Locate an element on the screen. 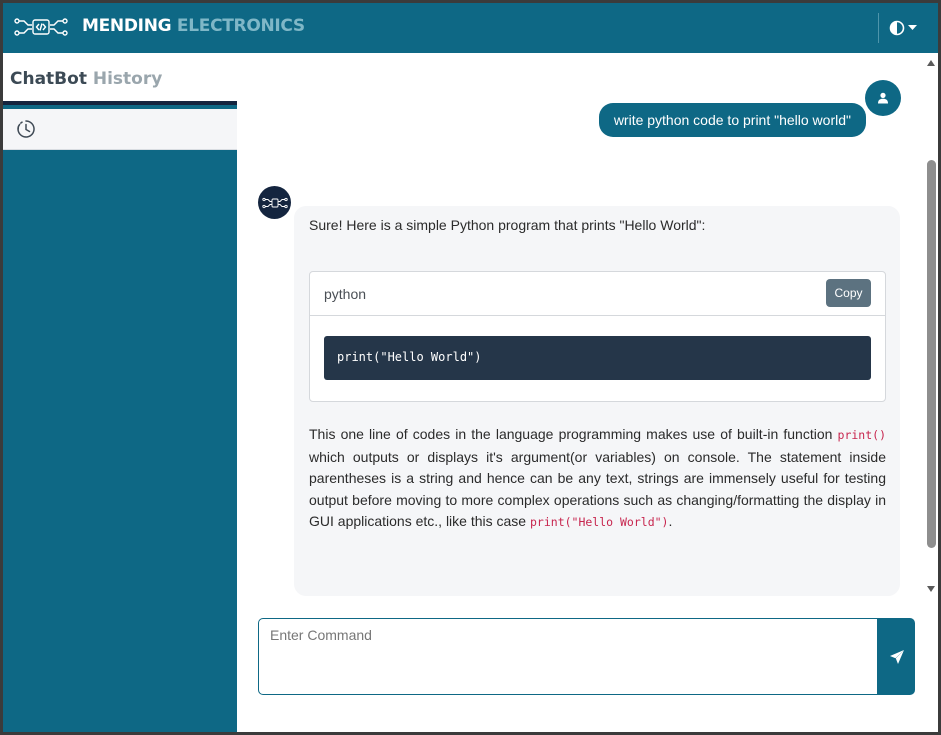  explanation-part-3: . is located at coordinates (670, 521).